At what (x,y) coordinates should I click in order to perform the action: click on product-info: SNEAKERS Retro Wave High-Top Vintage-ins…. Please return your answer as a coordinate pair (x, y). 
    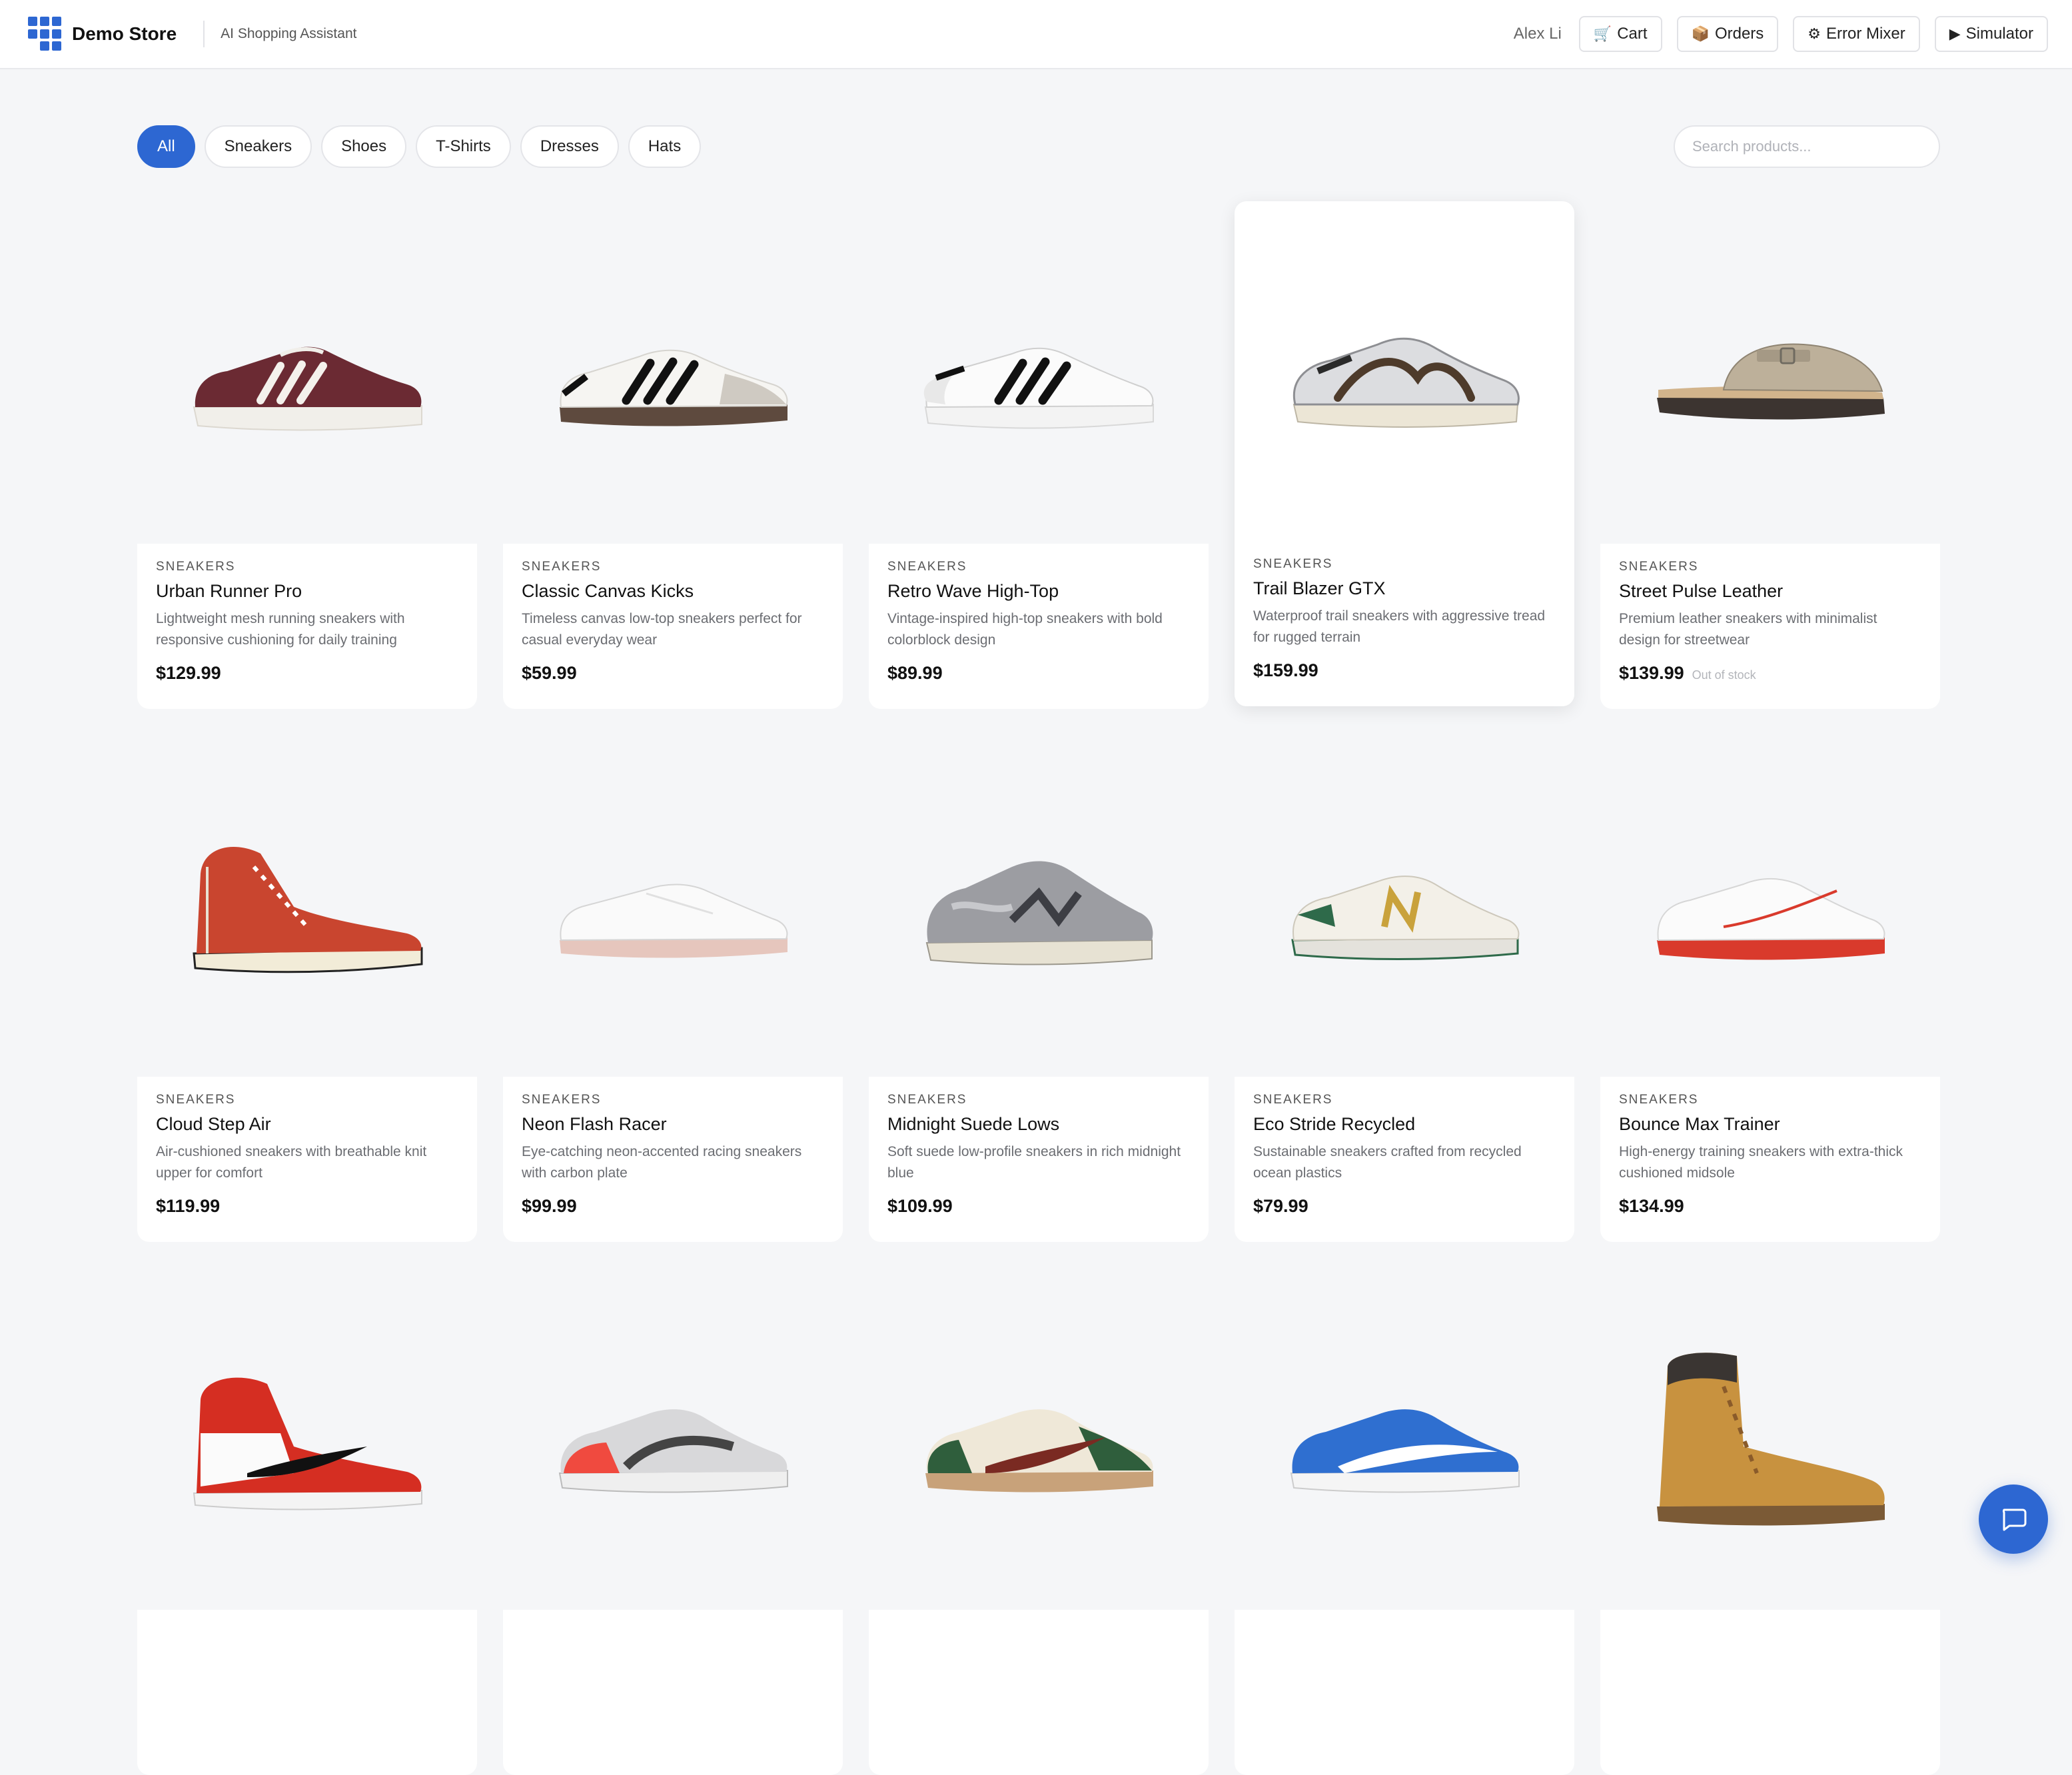
    Looking at the image, I should click on (1039, 626).